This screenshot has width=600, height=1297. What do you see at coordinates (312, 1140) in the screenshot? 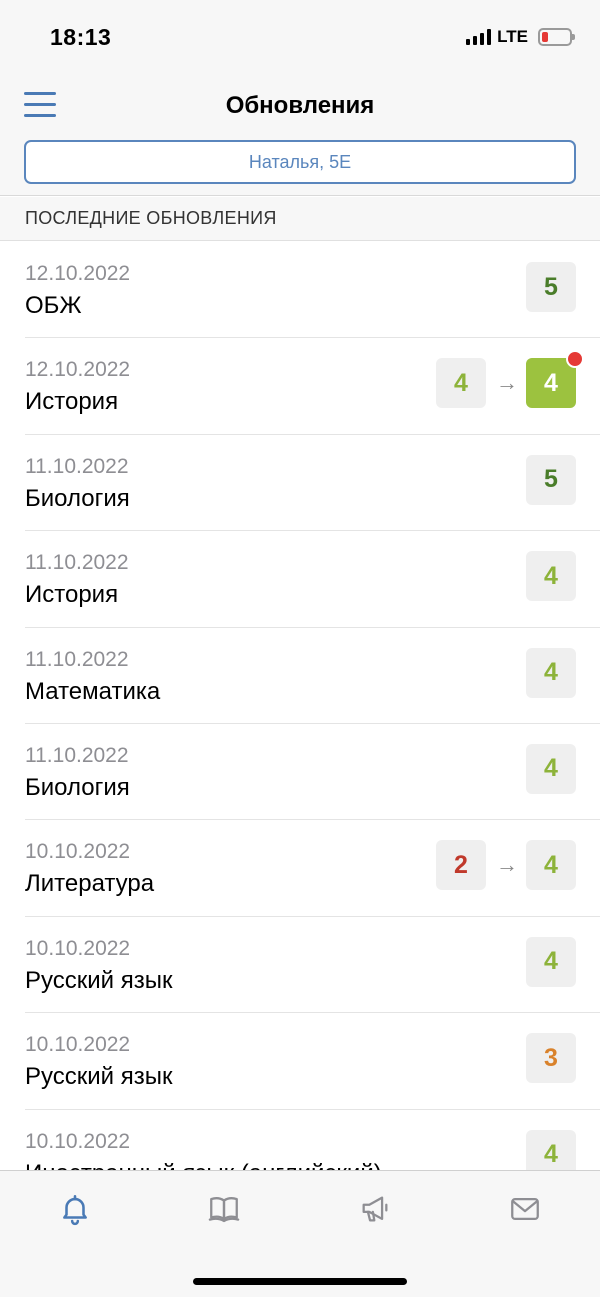
I see `list-item: 10.10.2022 Иностранный язык (английский) 4` at bounding box center [312, 1140].